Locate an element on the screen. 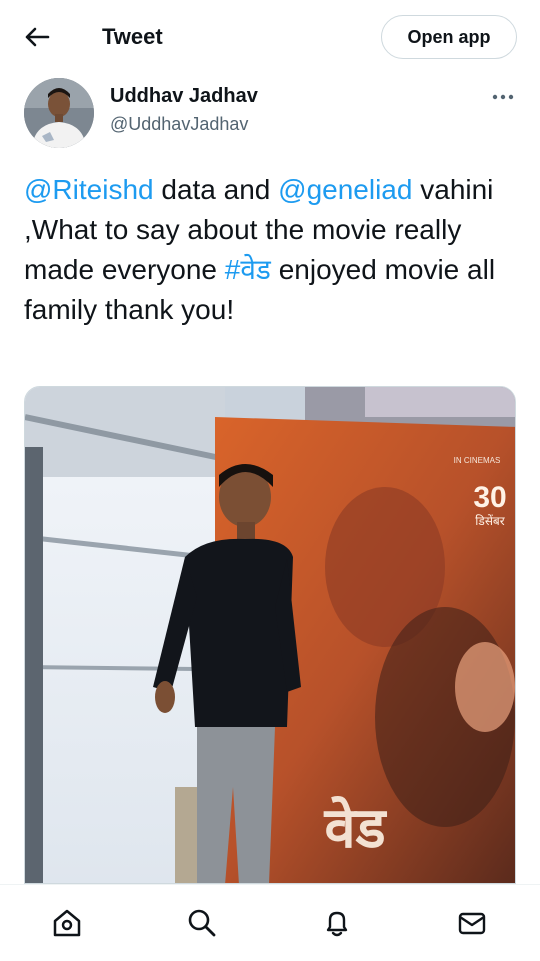  open-app-button: Open app is located at coordinates (449, 37).